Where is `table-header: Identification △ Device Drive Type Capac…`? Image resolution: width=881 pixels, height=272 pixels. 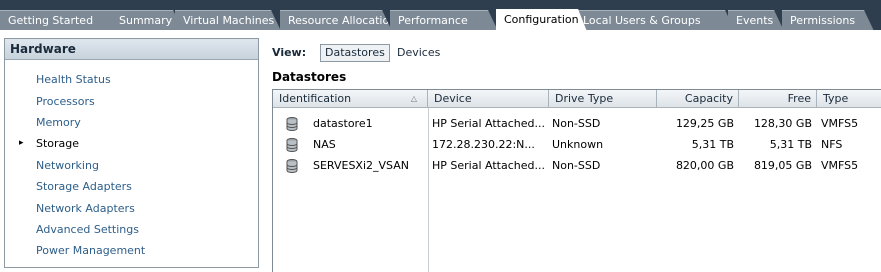 table-header: Identification △ Device Drive Type Capac… is located at coordinates (577, 99).